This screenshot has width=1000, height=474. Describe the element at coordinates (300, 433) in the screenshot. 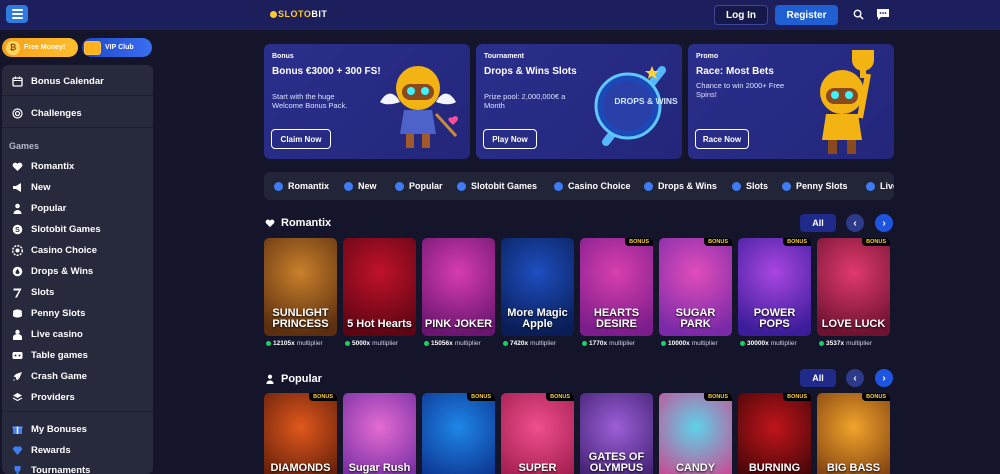

I see `game-tile: DIAMONDS POWER XXL BONUS` at that location.